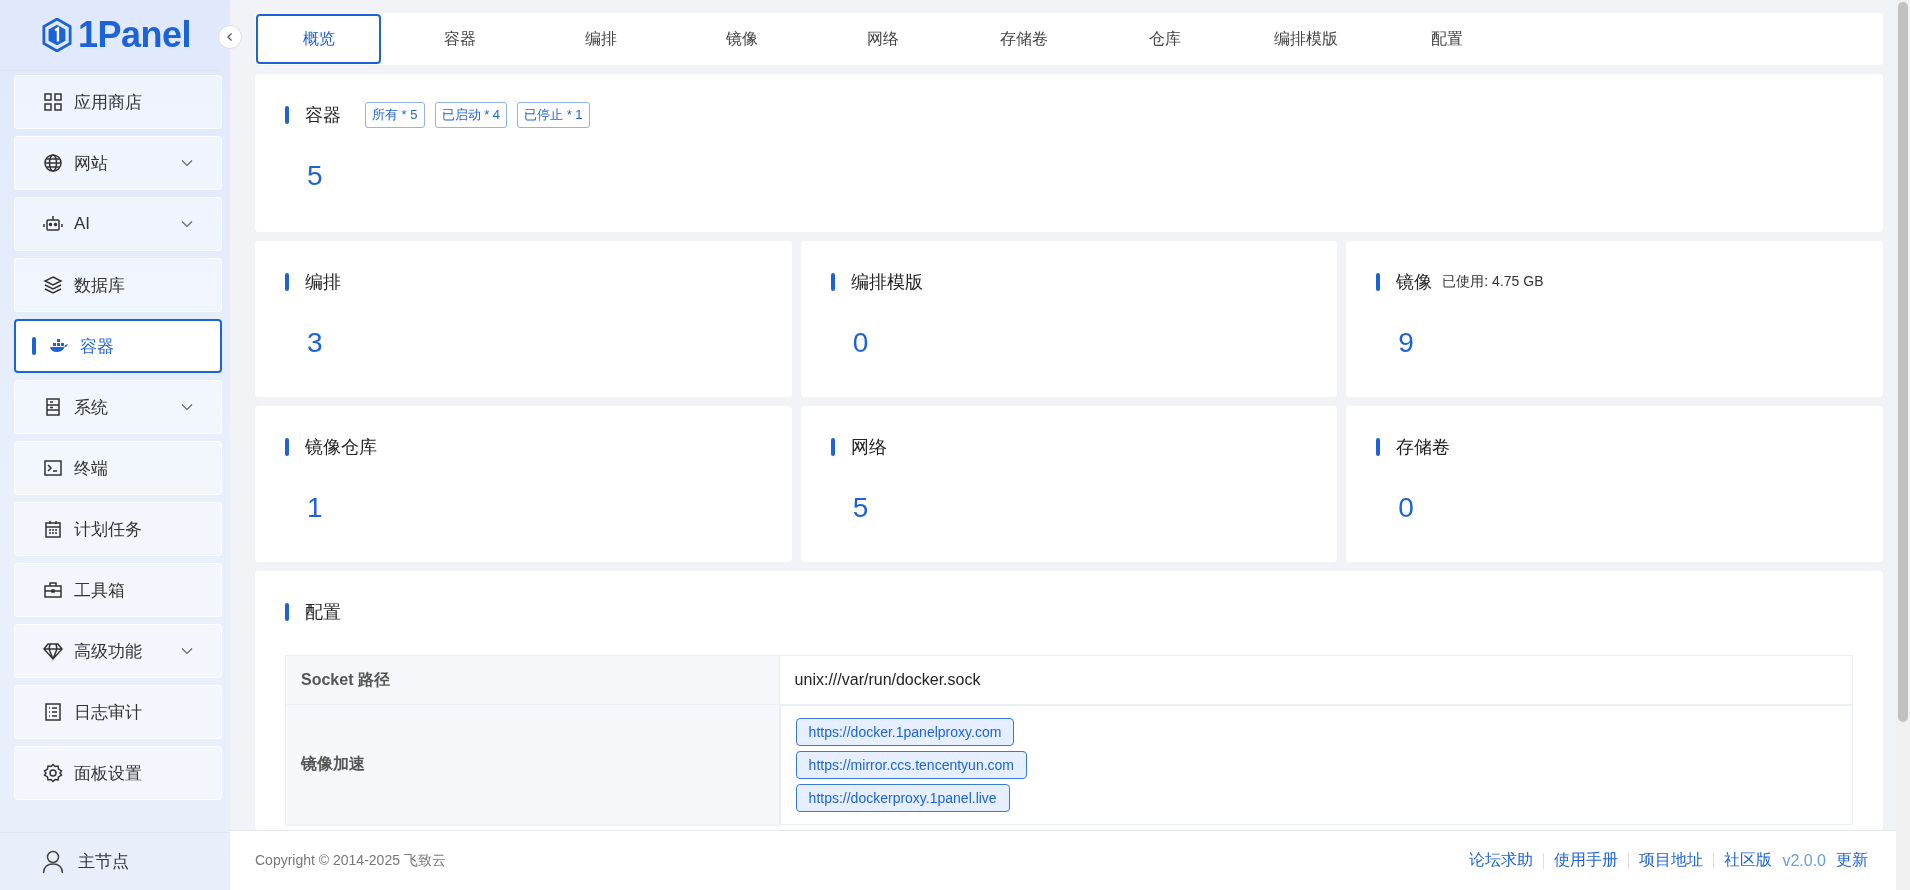 Image resolution: width=1910 pixels, height=890 pixels. Describe the element at coordinates (118, 285) in the screenshot. I see `menu-item: 数据库` at that location.